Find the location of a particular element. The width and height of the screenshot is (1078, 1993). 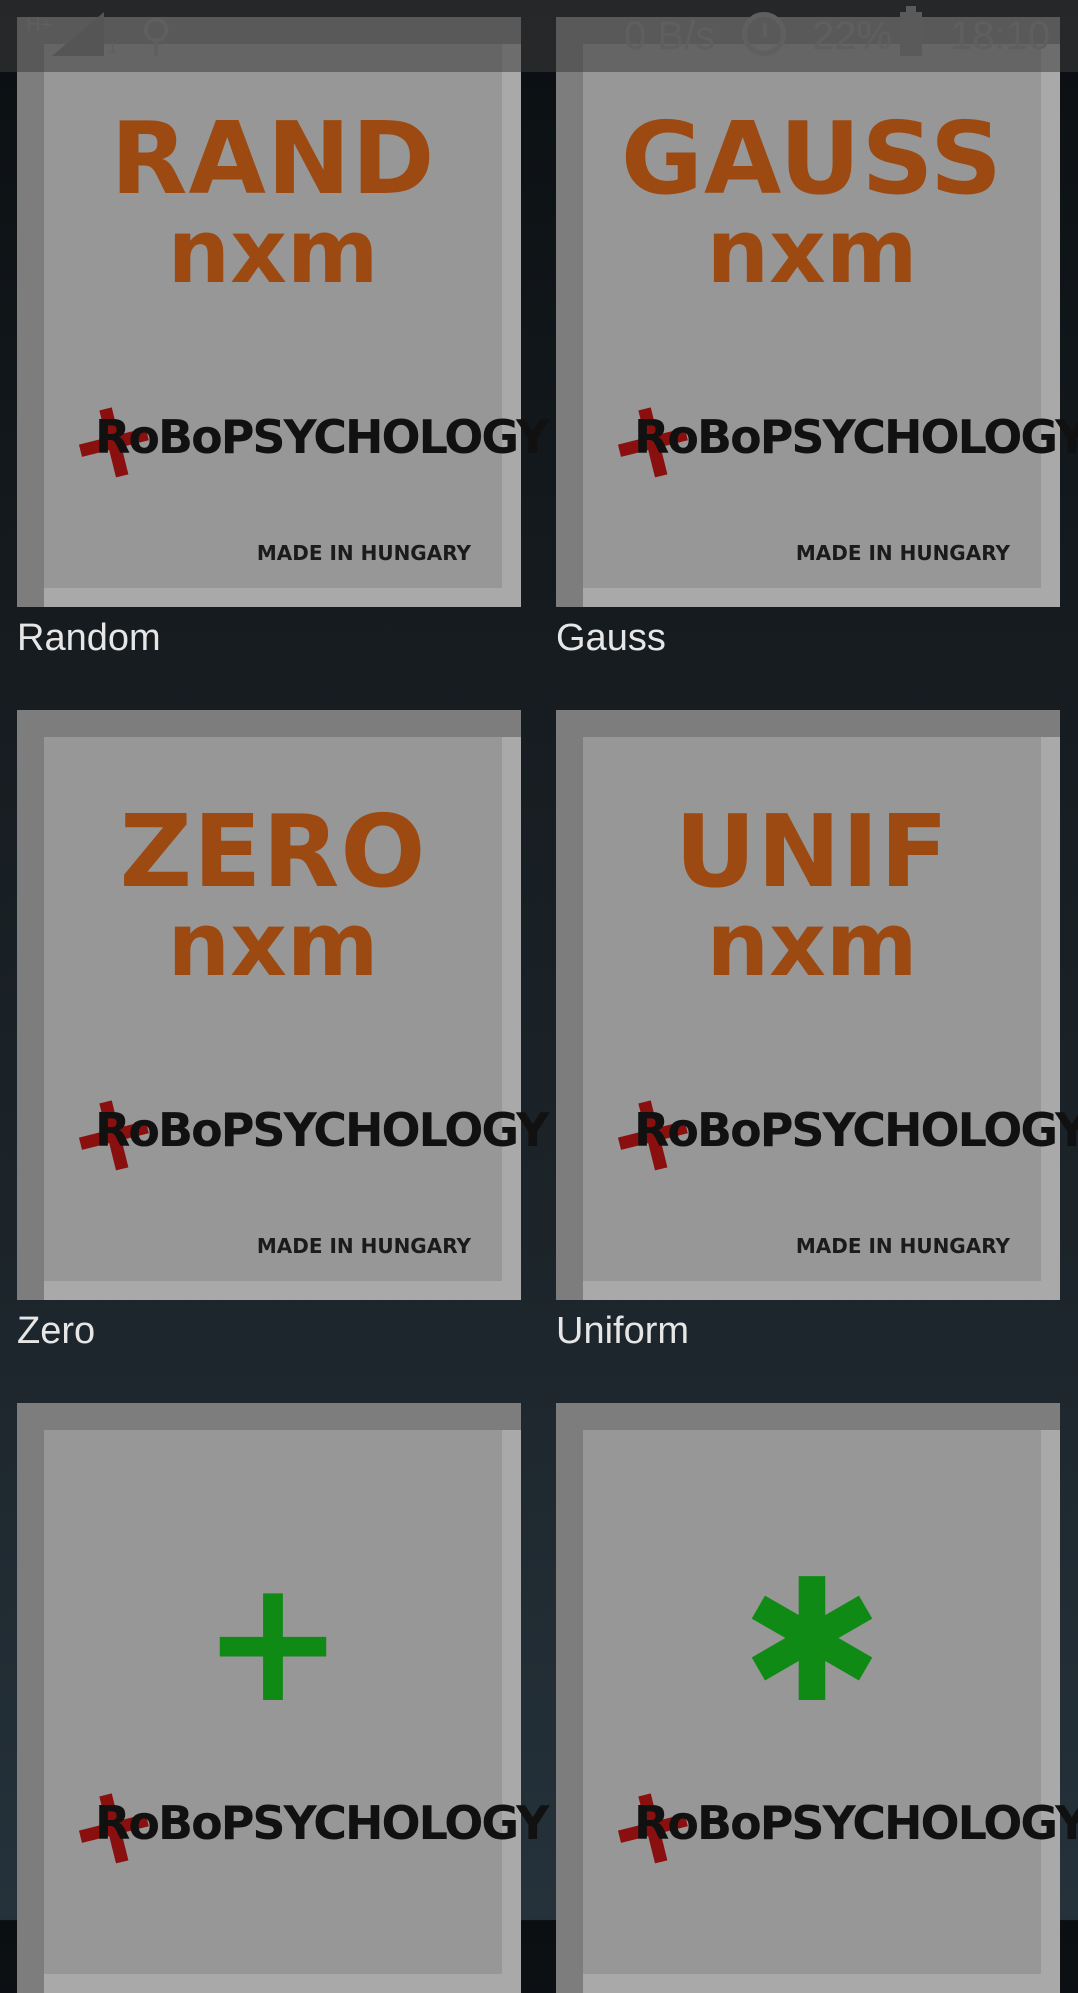

tile-add: + + RoBoPSYCHOLOGY is located at coordinates (283, 1698).